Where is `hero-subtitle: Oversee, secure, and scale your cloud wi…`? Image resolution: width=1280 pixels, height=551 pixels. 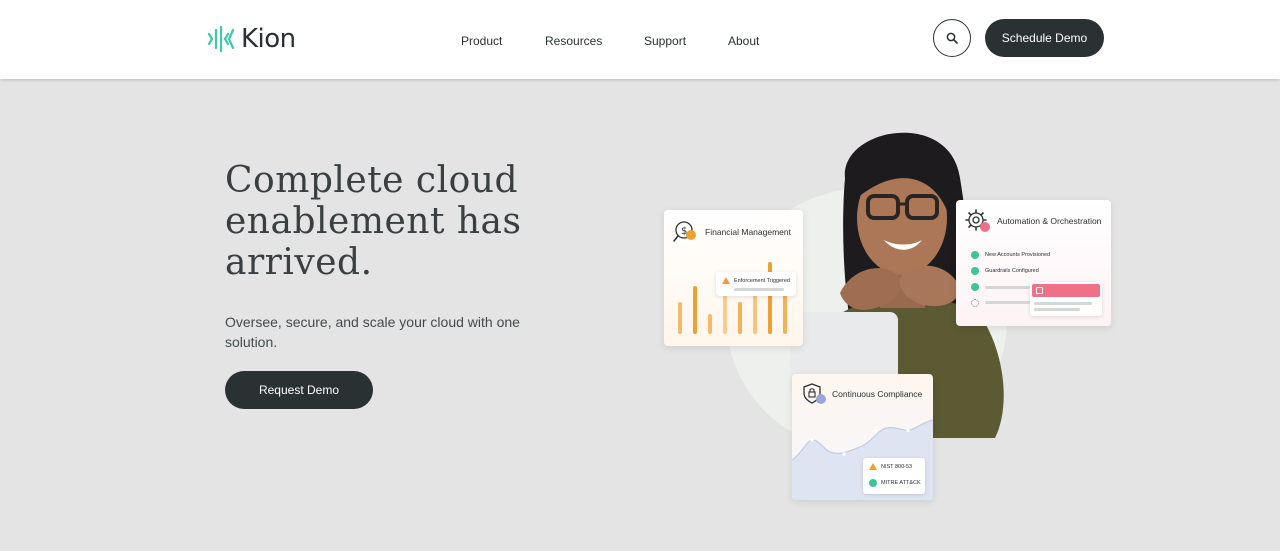 hero-subtitle: Oversee, secure, and scale your cloud wi… is located at coordinates (372, 332).